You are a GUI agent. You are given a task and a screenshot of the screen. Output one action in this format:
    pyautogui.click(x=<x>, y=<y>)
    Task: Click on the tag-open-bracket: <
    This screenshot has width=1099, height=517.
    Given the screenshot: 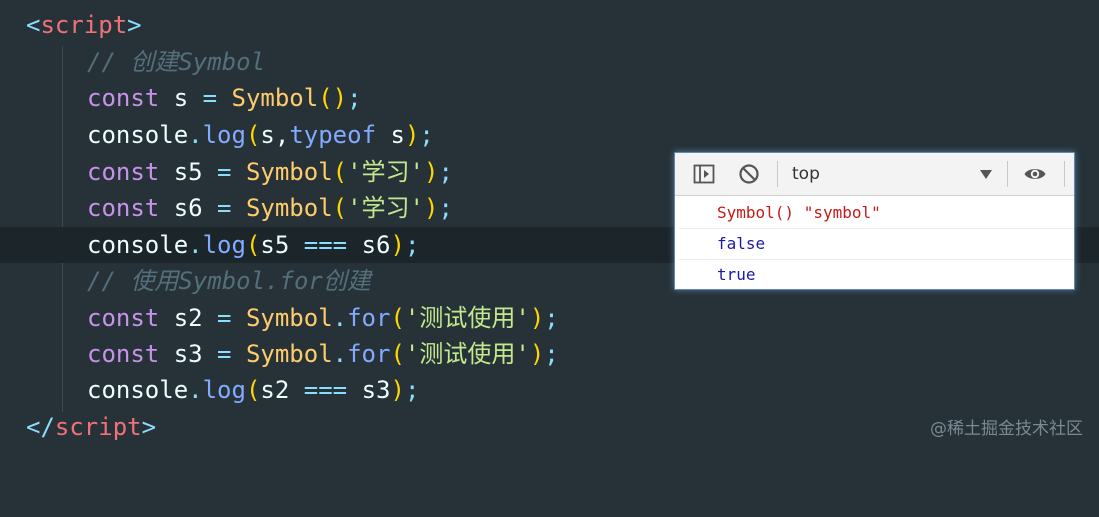 What is the action you would take?
    pyautogui.click(x=33, y=25)
    